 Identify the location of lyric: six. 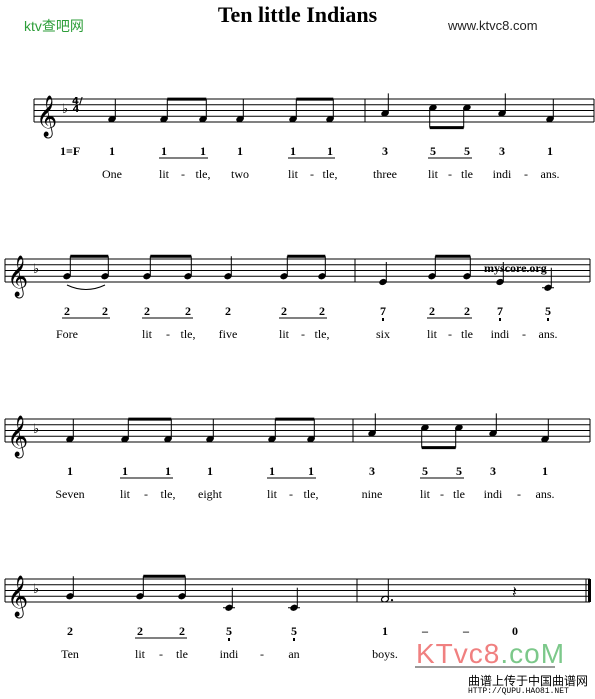
(383, 334).